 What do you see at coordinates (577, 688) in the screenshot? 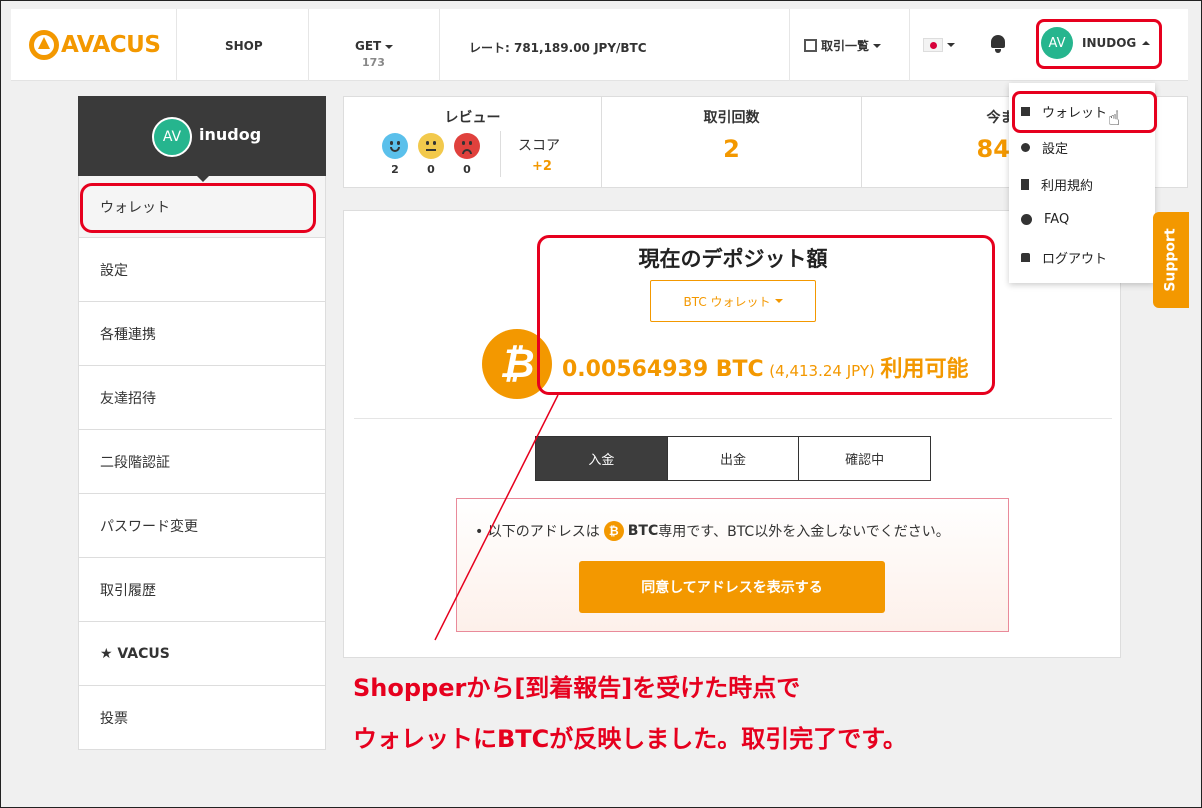
I see `annotation-line-1: Shopperから[到着報告]を受けた時点で` at bounding box center [577, 688].